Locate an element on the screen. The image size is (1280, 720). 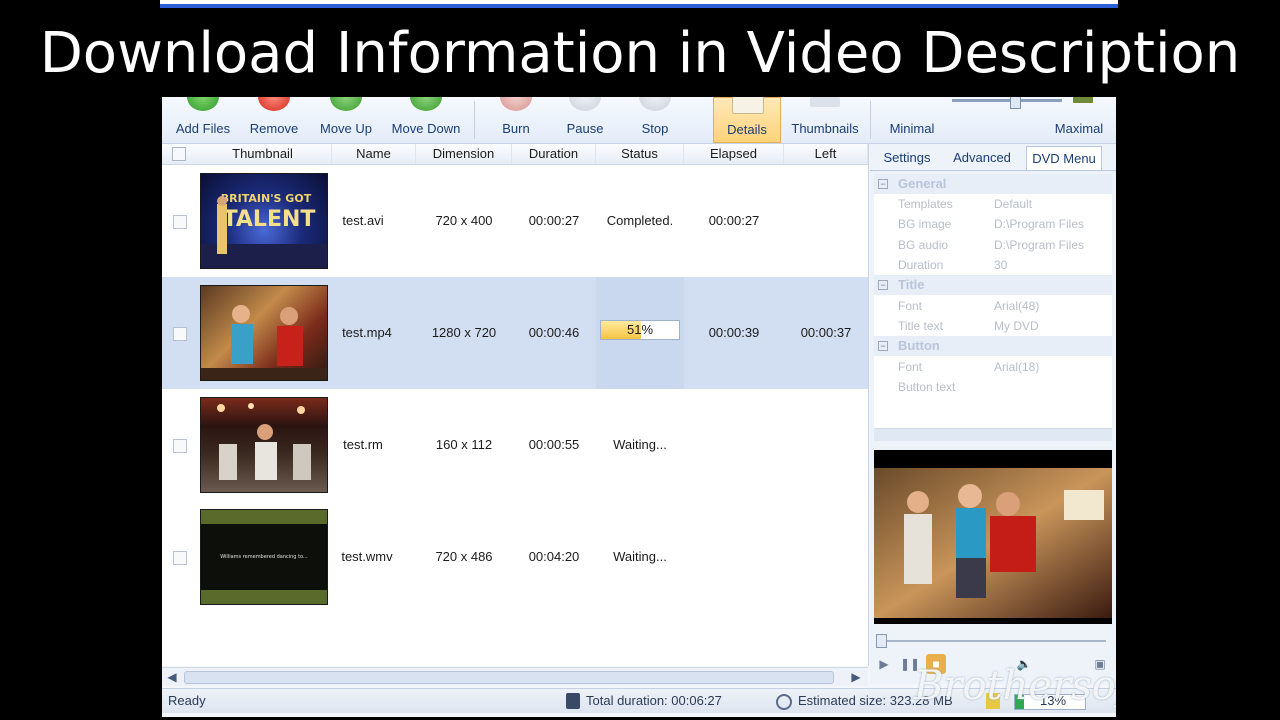
crowd-thumbnail-art is located at coordinates (264, 441).